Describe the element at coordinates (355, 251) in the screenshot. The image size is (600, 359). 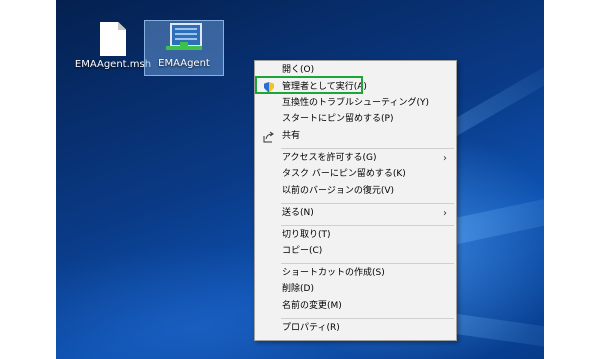
I see `menu-item-copy: コピー(C)` at that location.